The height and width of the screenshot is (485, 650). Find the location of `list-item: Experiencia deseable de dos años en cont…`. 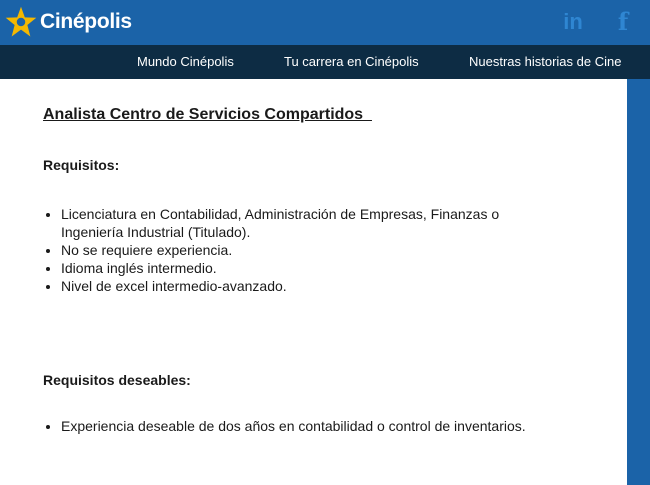

list-item: Experiencia deseable de dos años en cont… is located at coordinates (331, 426).